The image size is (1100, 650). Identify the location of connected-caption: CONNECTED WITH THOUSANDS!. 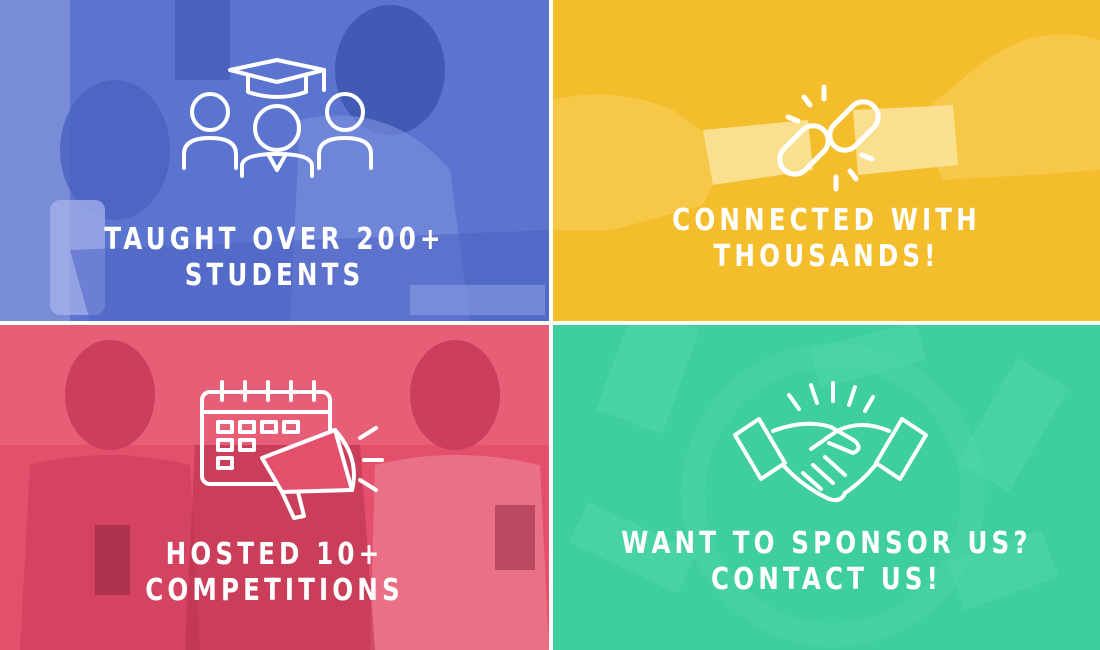
(826, 239).